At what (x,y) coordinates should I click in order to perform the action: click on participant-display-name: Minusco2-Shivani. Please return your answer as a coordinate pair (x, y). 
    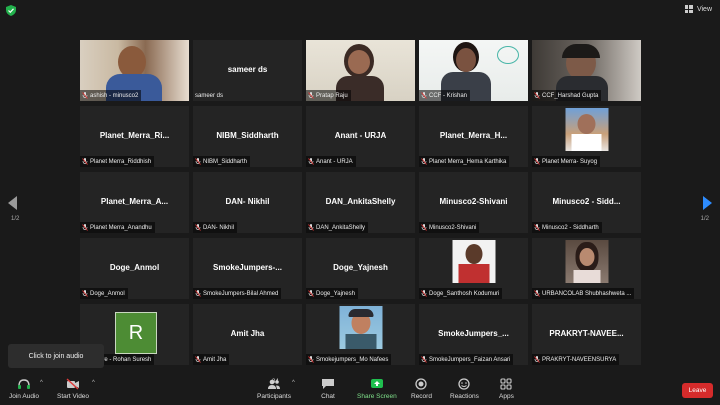
    Looking at the image, I should click on (473, 201).